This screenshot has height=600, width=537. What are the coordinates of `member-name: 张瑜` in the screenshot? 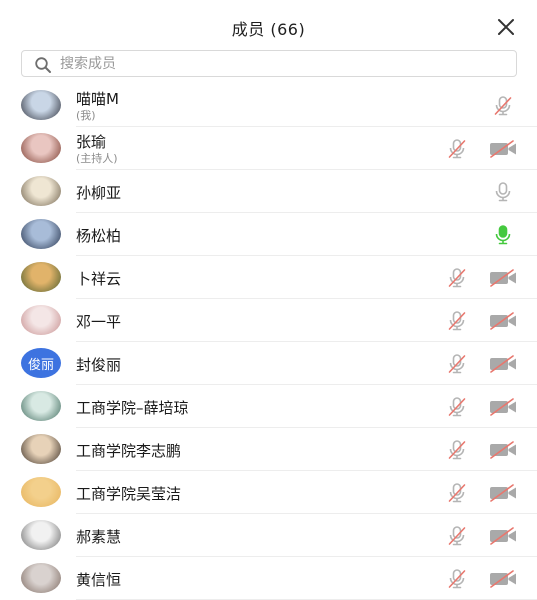 It's located at (91, 142).